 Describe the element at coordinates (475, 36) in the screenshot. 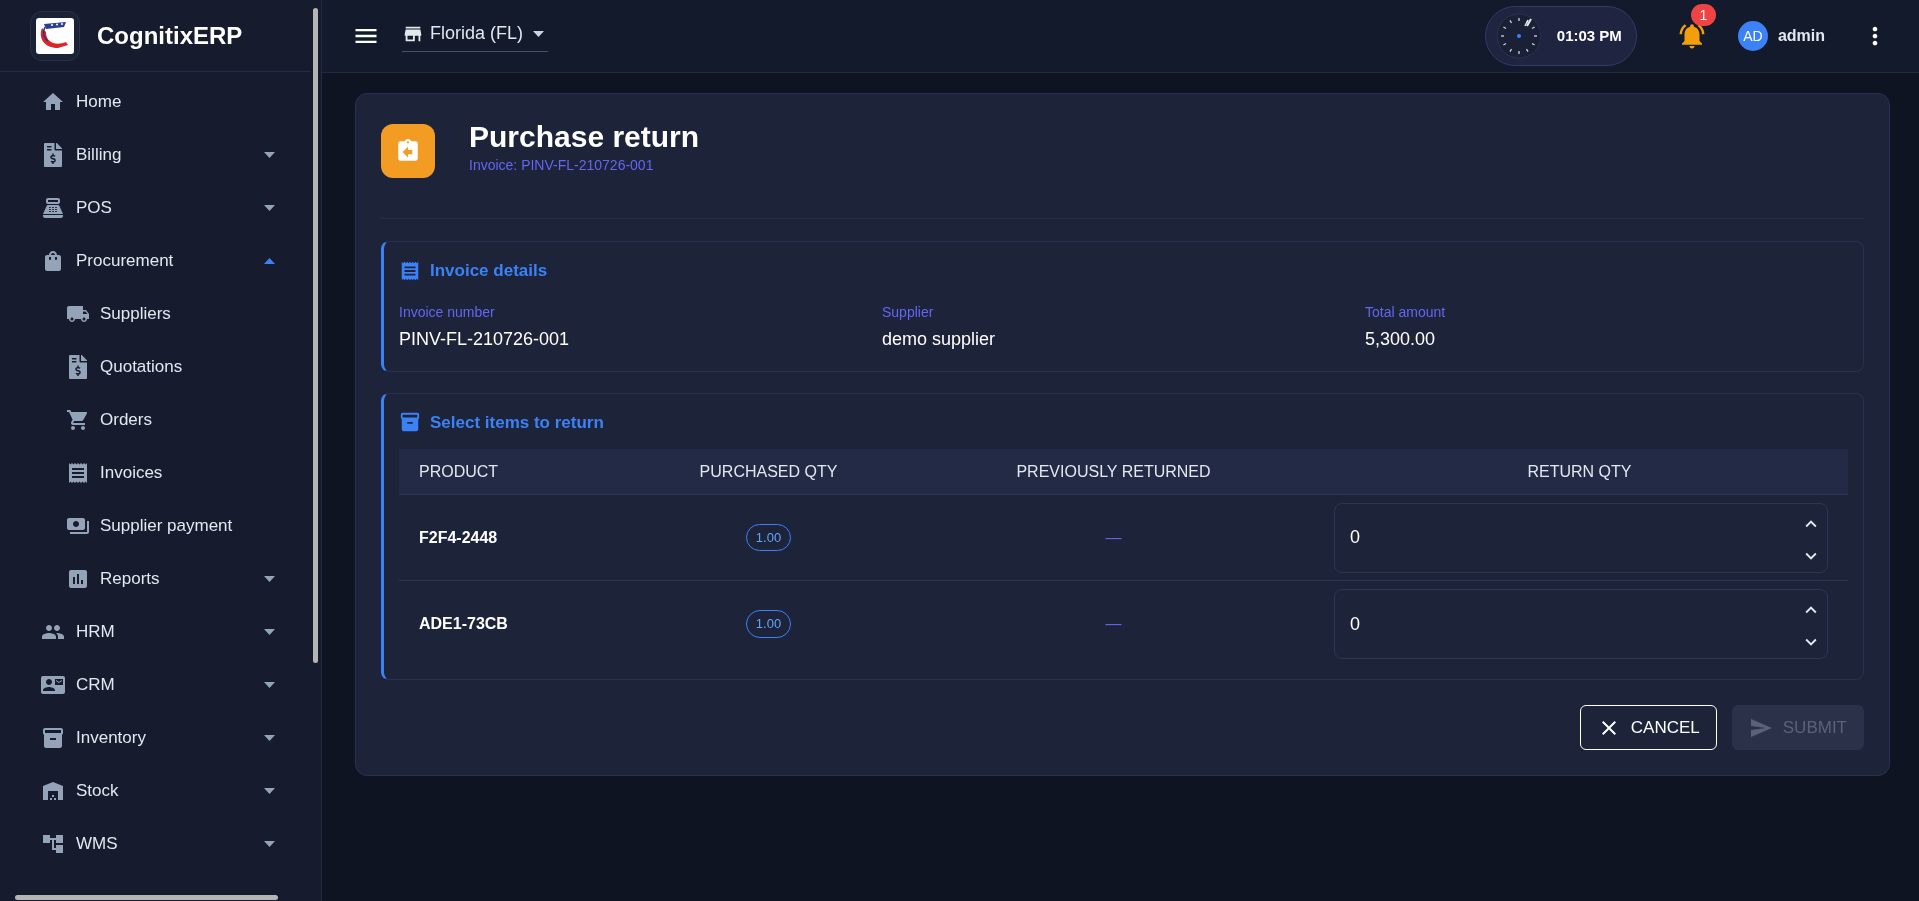

I see `store-select: Florida (FL)` at that location.